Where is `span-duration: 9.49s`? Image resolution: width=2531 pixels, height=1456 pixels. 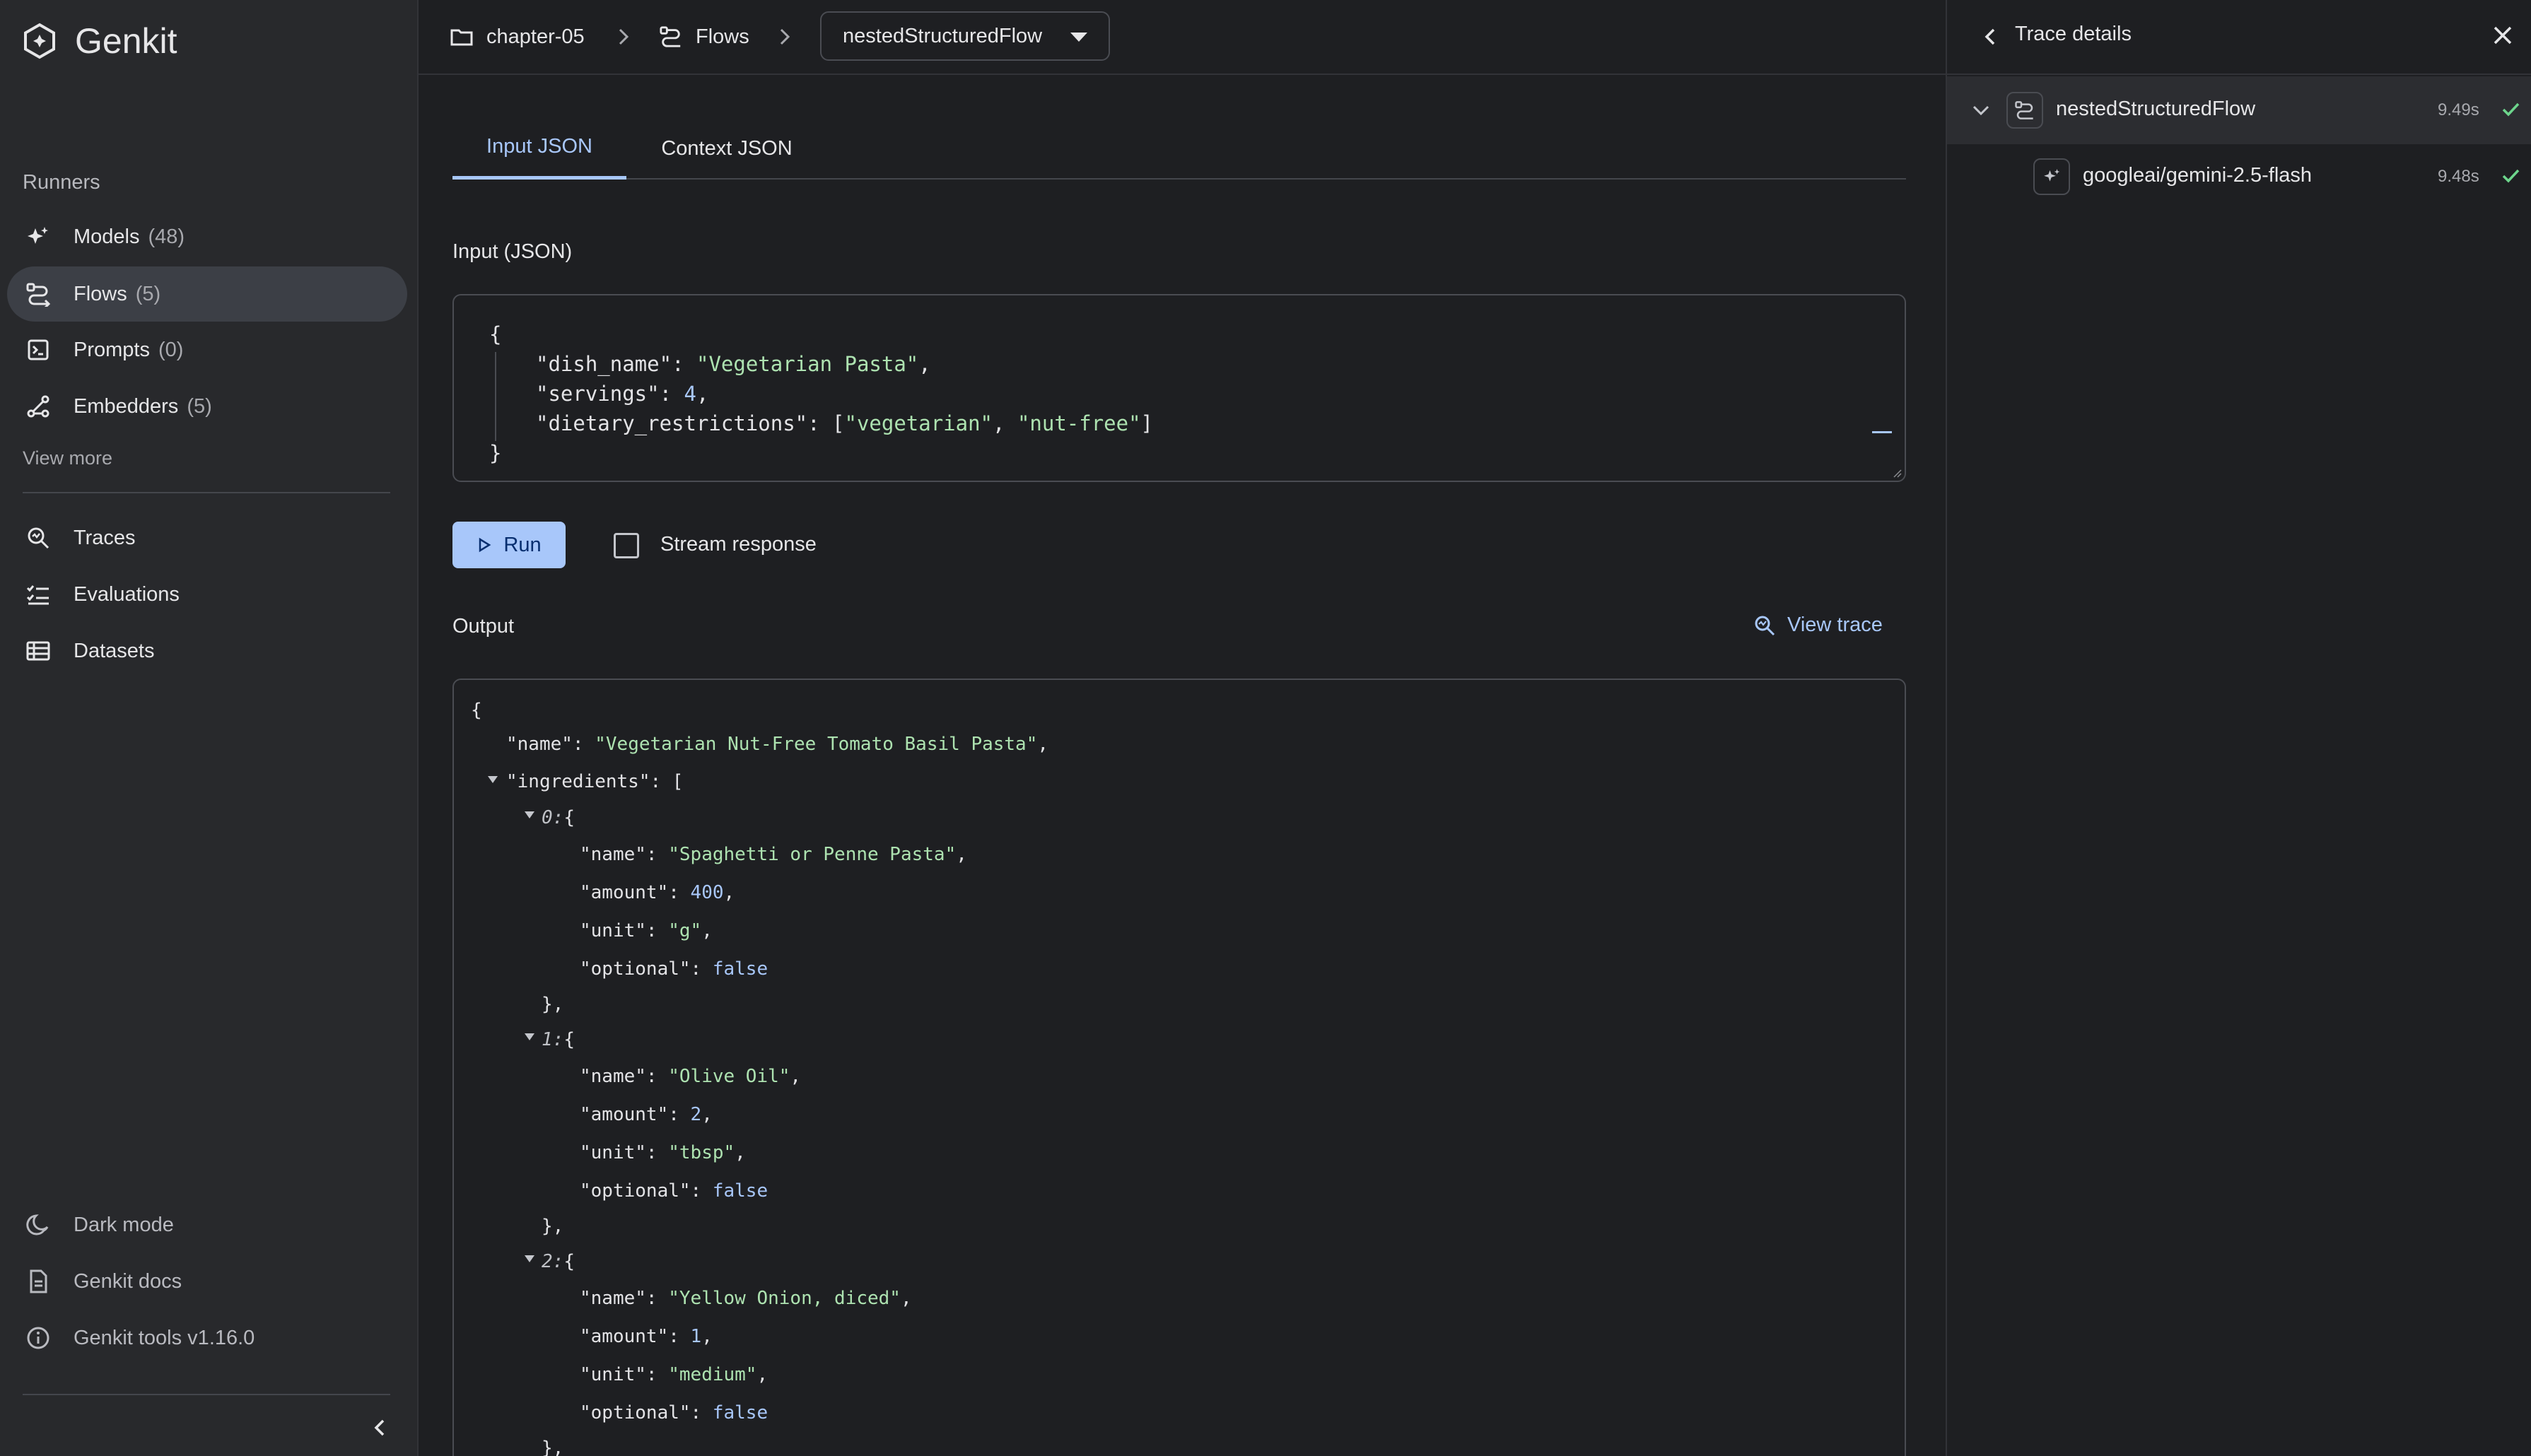
span-duration: 9.49s is located at coordinates (2458, 110).